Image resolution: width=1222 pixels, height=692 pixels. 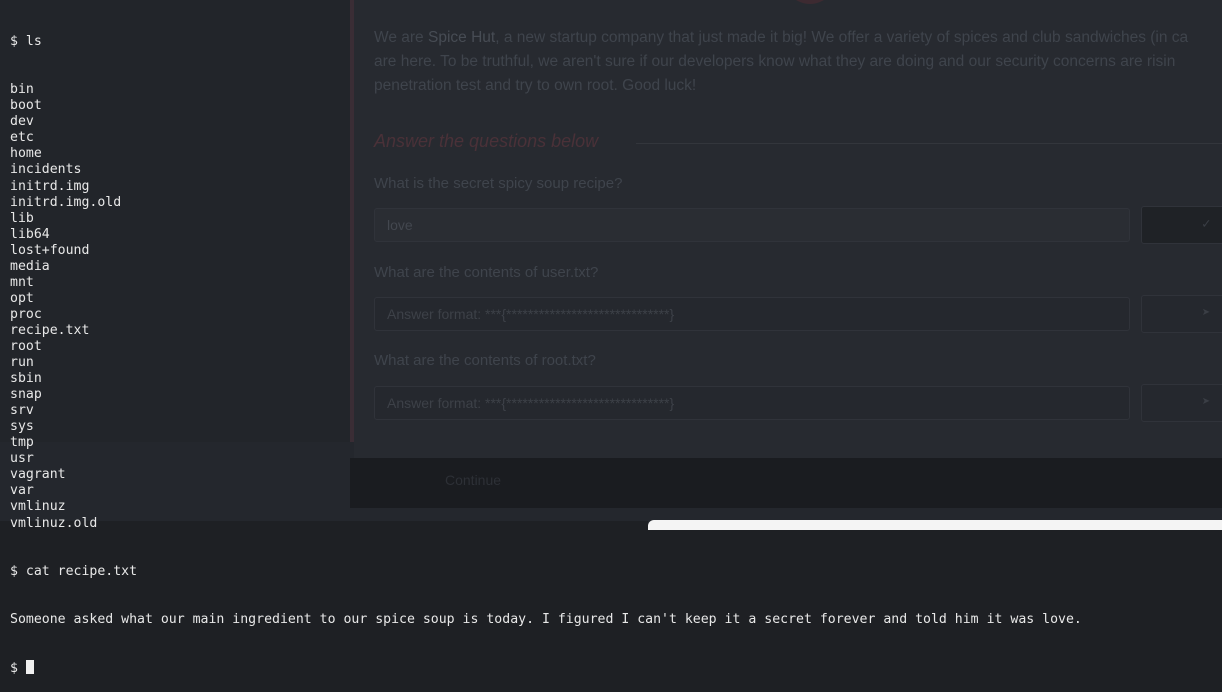 What do you see at coordinates (610, 667) in the screenshot?
I see `terminal-prompt-line: $` at bounding box center [610, 667].